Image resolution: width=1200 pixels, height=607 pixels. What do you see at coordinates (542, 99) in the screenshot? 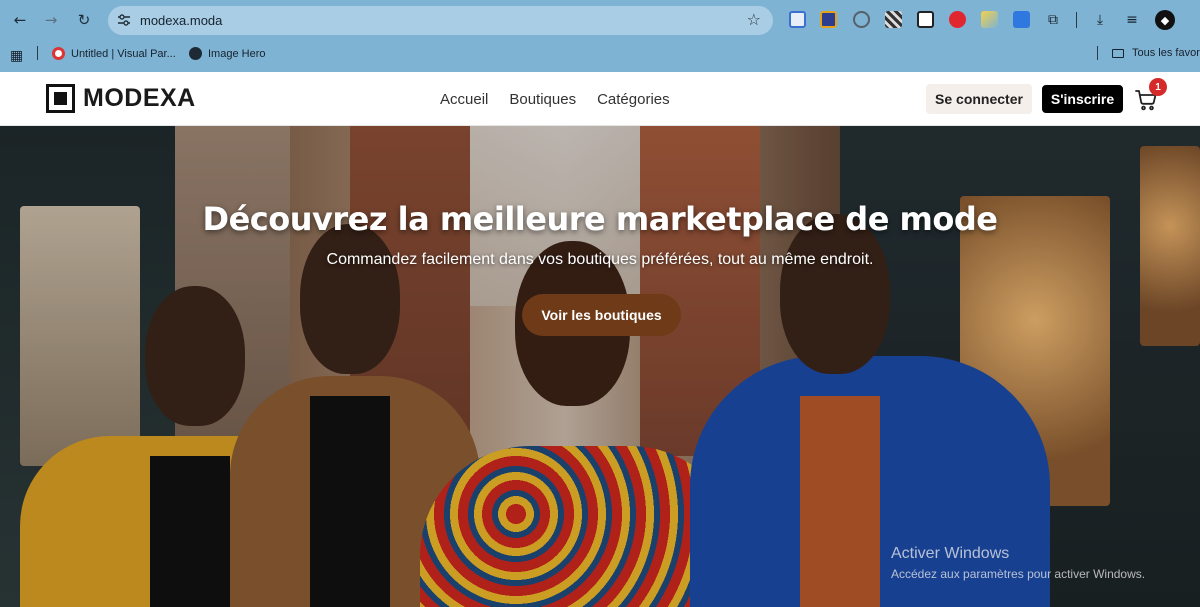
I see `nav-link-boutiques: Boutiques` at bounding box center [542, 99].